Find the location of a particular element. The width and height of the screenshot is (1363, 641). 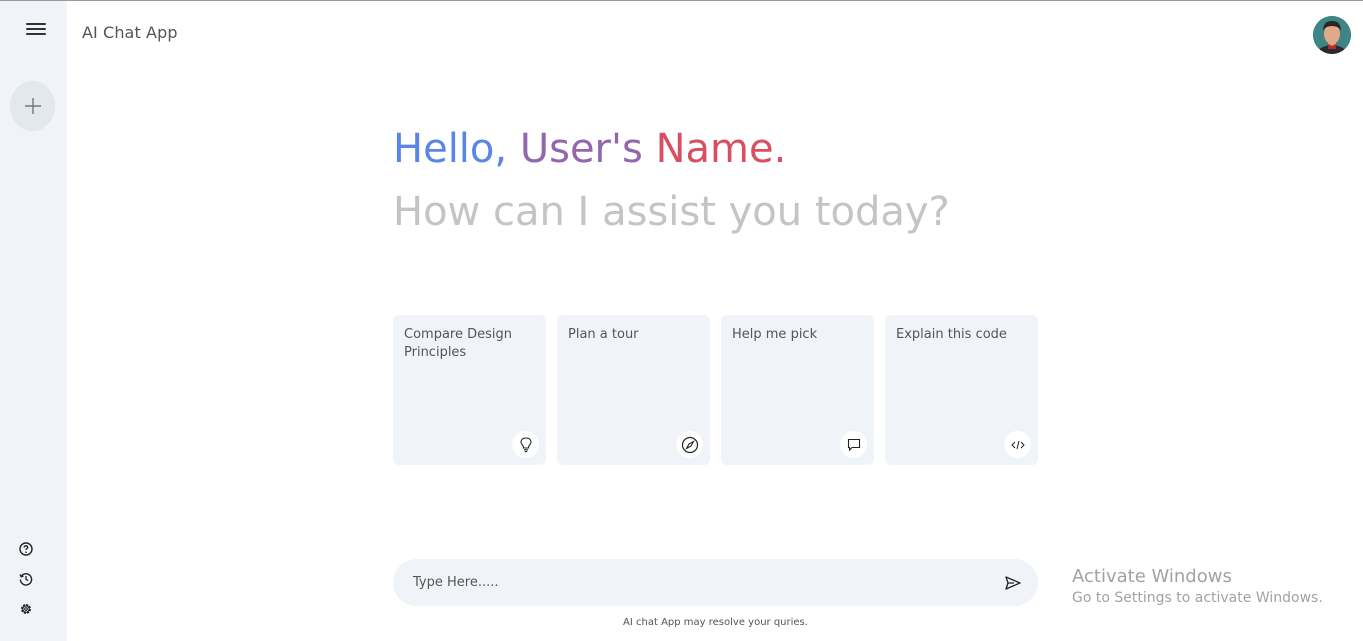

suggestion-card-label: Help me pick is located at coordinates (775, 334).